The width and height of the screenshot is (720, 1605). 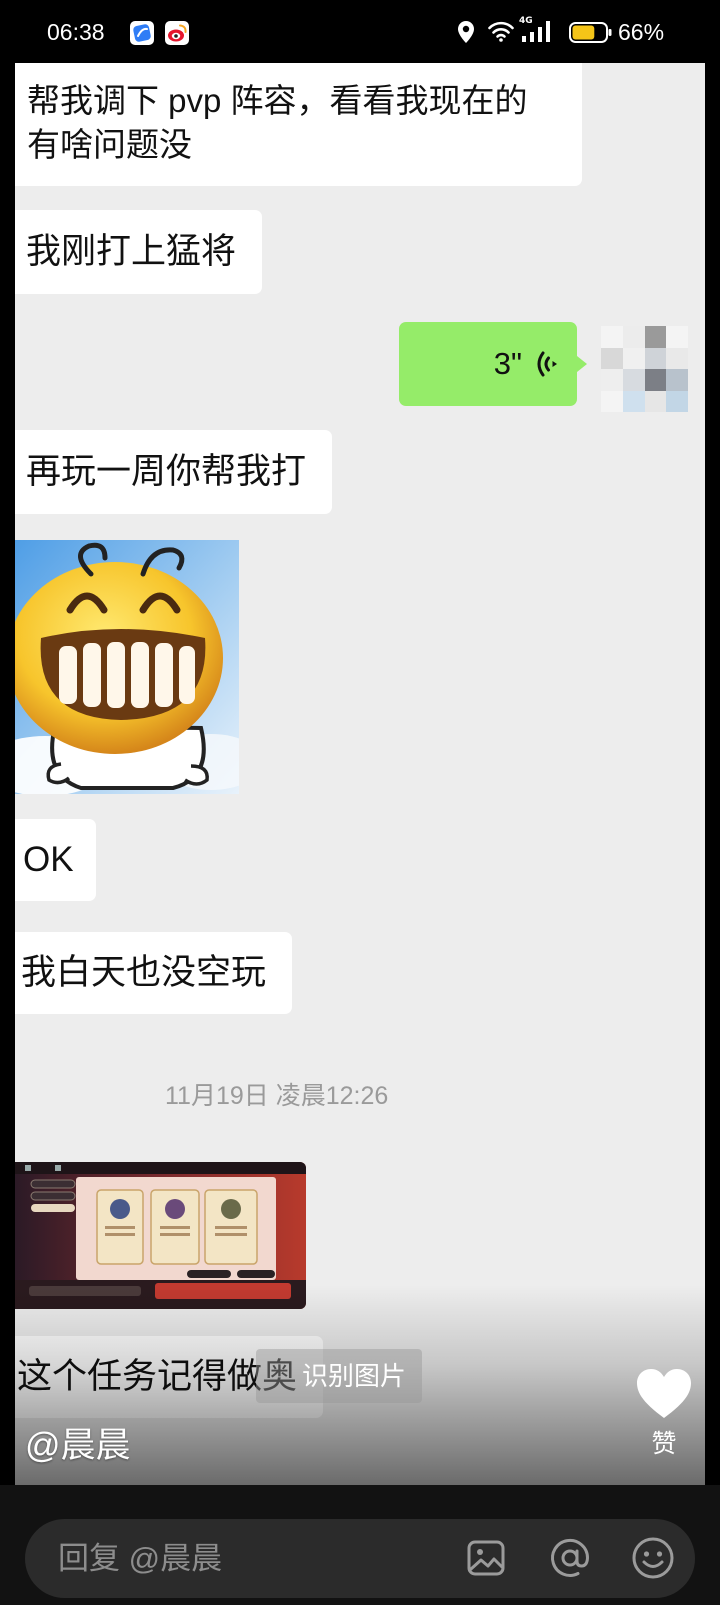 I want to click on battery-icon, so click(x=590, y=32).